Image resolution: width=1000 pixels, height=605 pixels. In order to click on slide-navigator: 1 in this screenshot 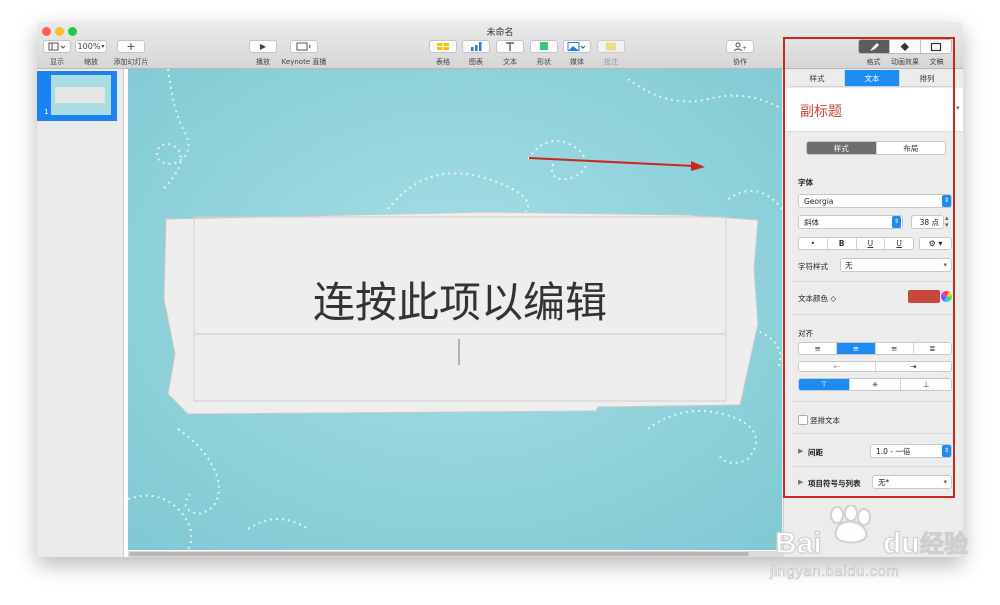, I will do `click(80, 313)`.